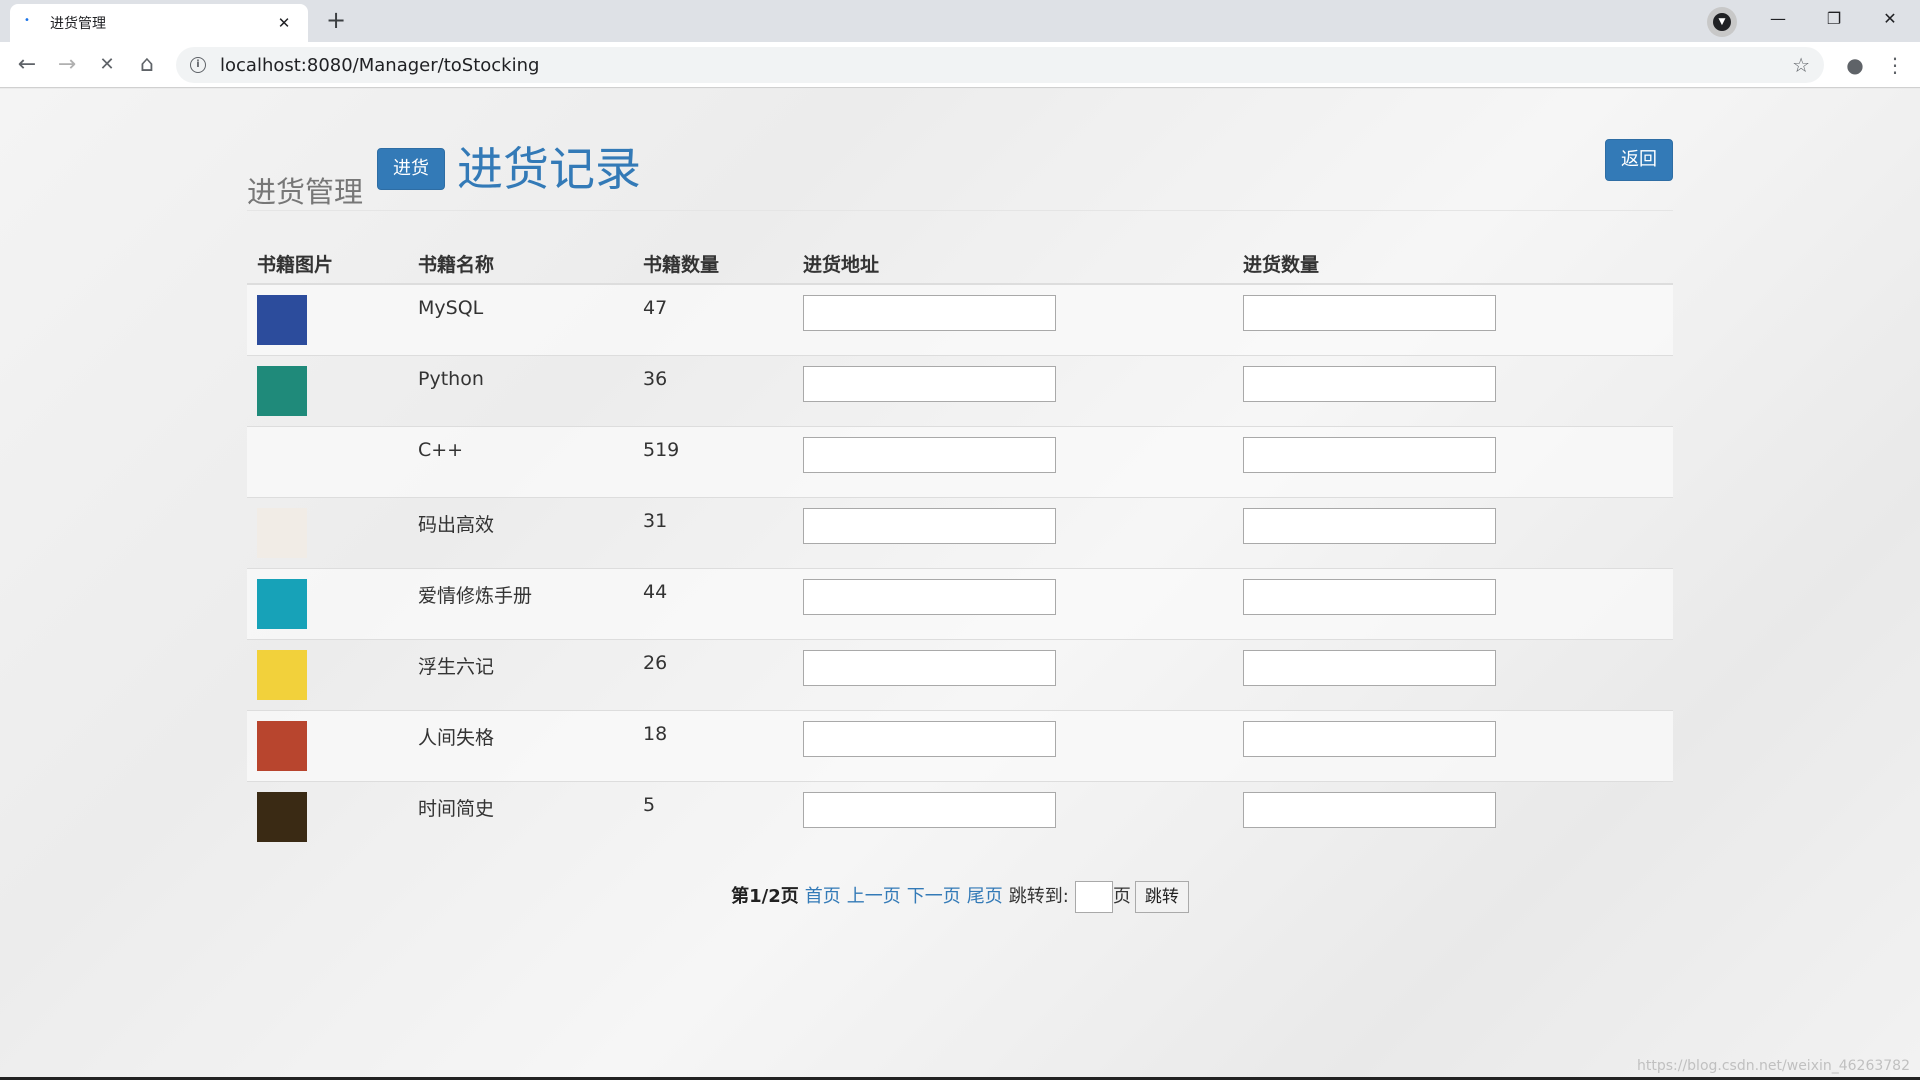 This screenshot has width=1920, height=1080. I want to click on book-count: 47, so click(655, 308).